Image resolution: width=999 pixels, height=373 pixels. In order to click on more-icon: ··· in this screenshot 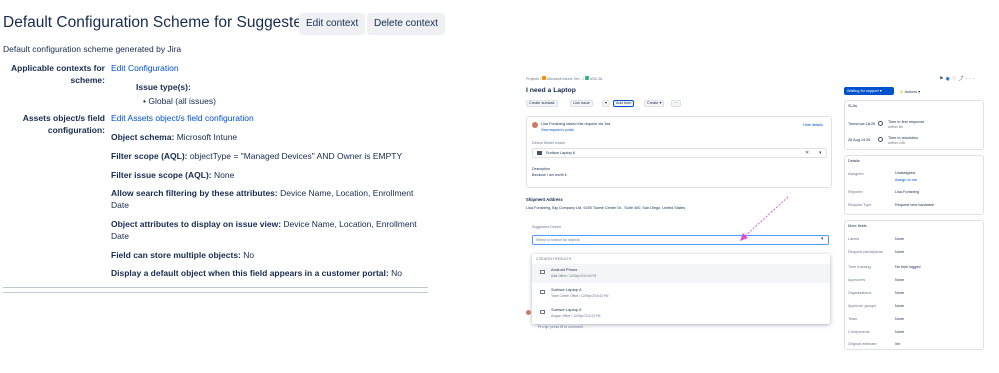, I will do `click(970, 79)`.